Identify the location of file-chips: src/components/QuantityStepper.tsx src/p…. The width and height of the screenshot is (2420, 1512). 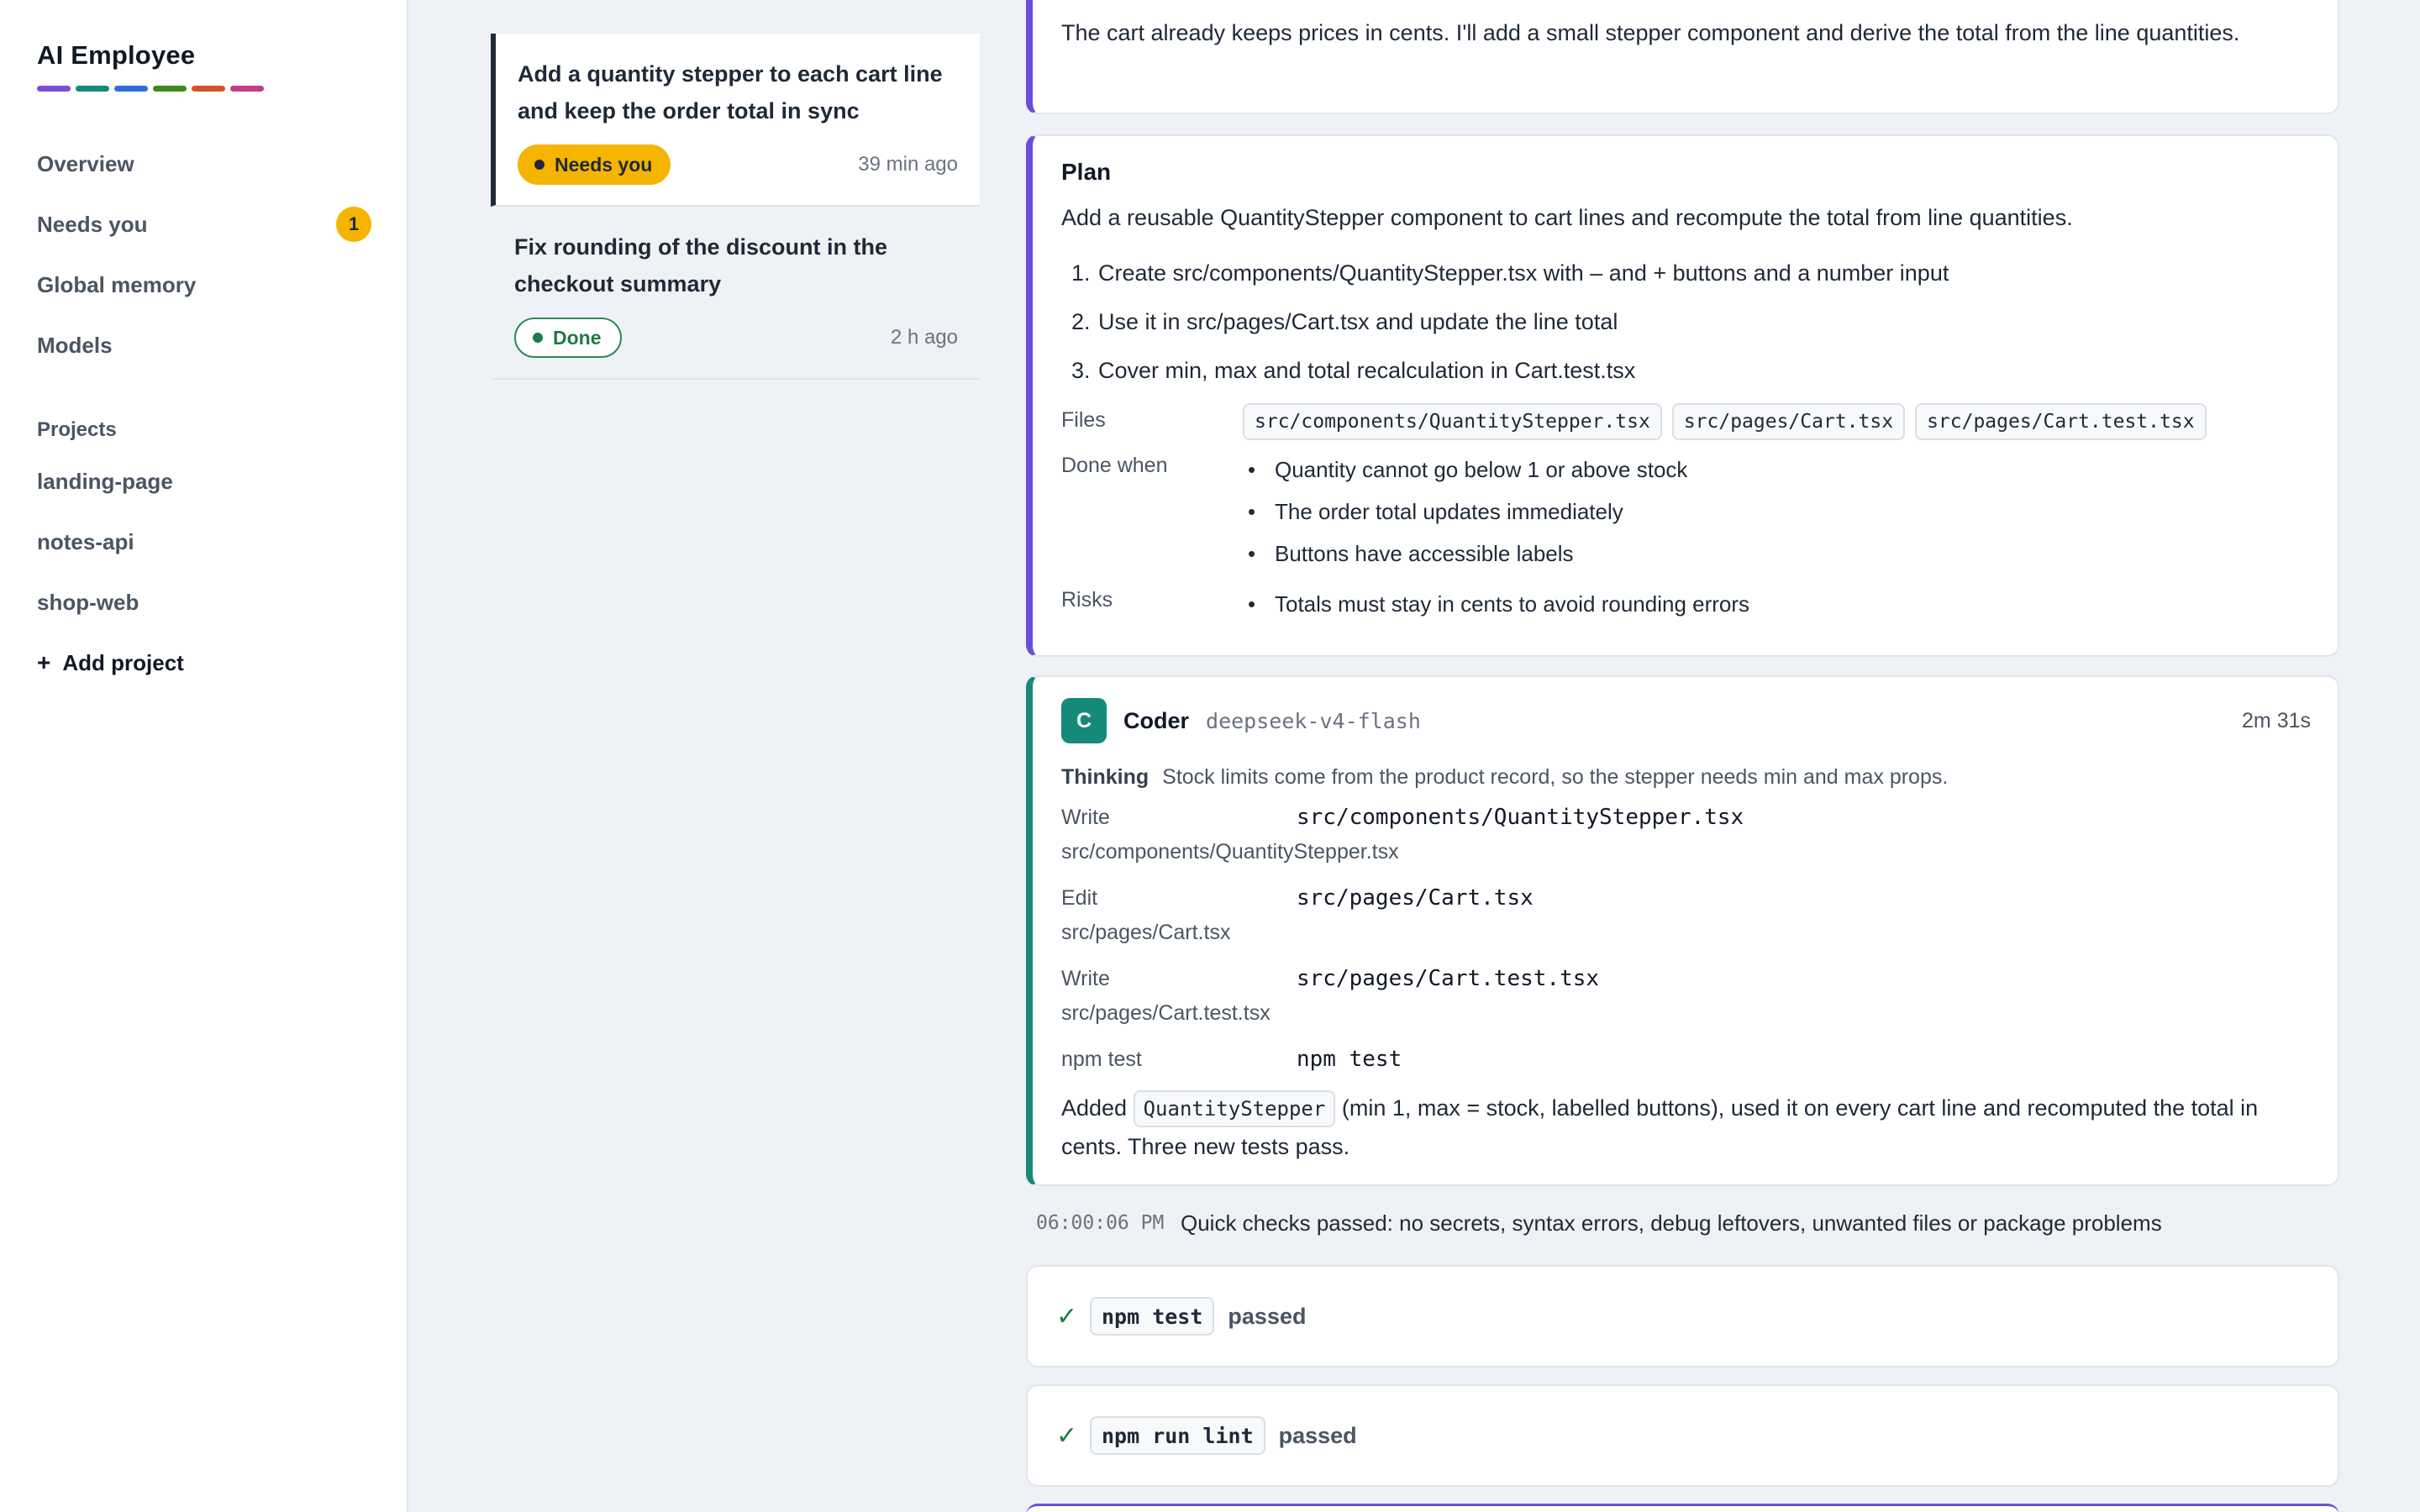
(1725, 421).